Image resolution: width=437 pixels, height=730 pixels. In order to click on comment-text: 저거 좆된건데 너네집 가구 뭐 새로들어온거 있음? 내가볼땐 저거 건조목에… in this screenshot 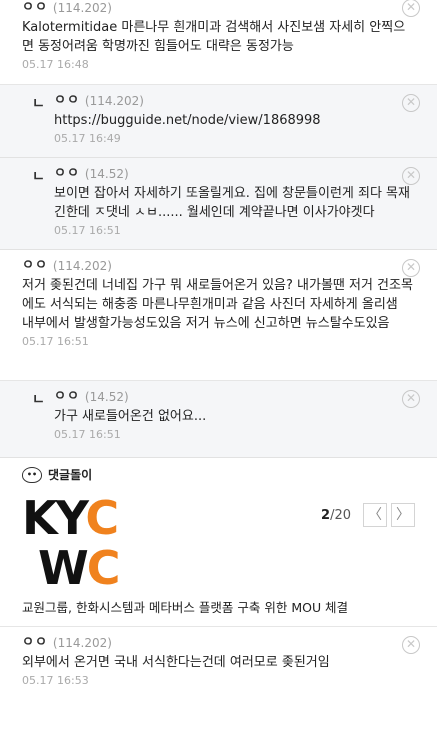, I will do `click(217, 304)`.